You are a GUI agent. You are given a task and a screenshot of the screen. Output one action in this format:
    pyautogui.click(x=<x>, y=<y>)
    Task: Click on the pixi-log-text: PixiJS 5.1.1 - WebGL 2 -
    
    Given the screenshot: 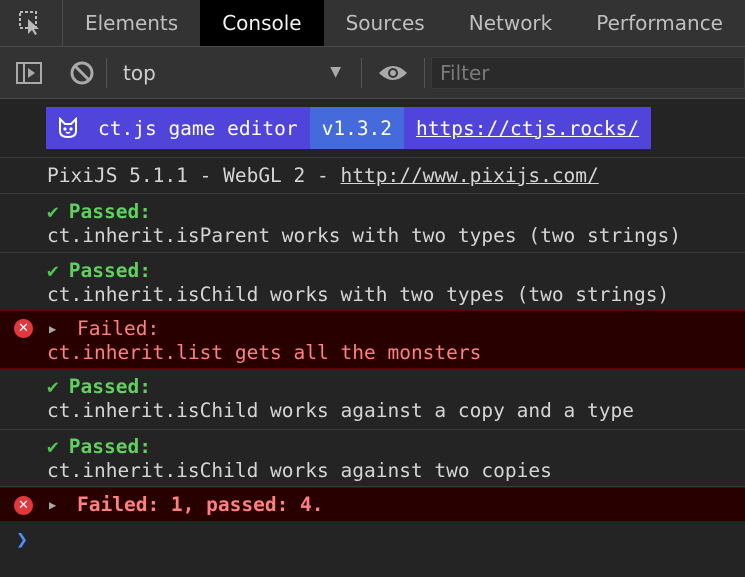 What is the action you would take?
    pyautogui.click(x=194, y=175)
    